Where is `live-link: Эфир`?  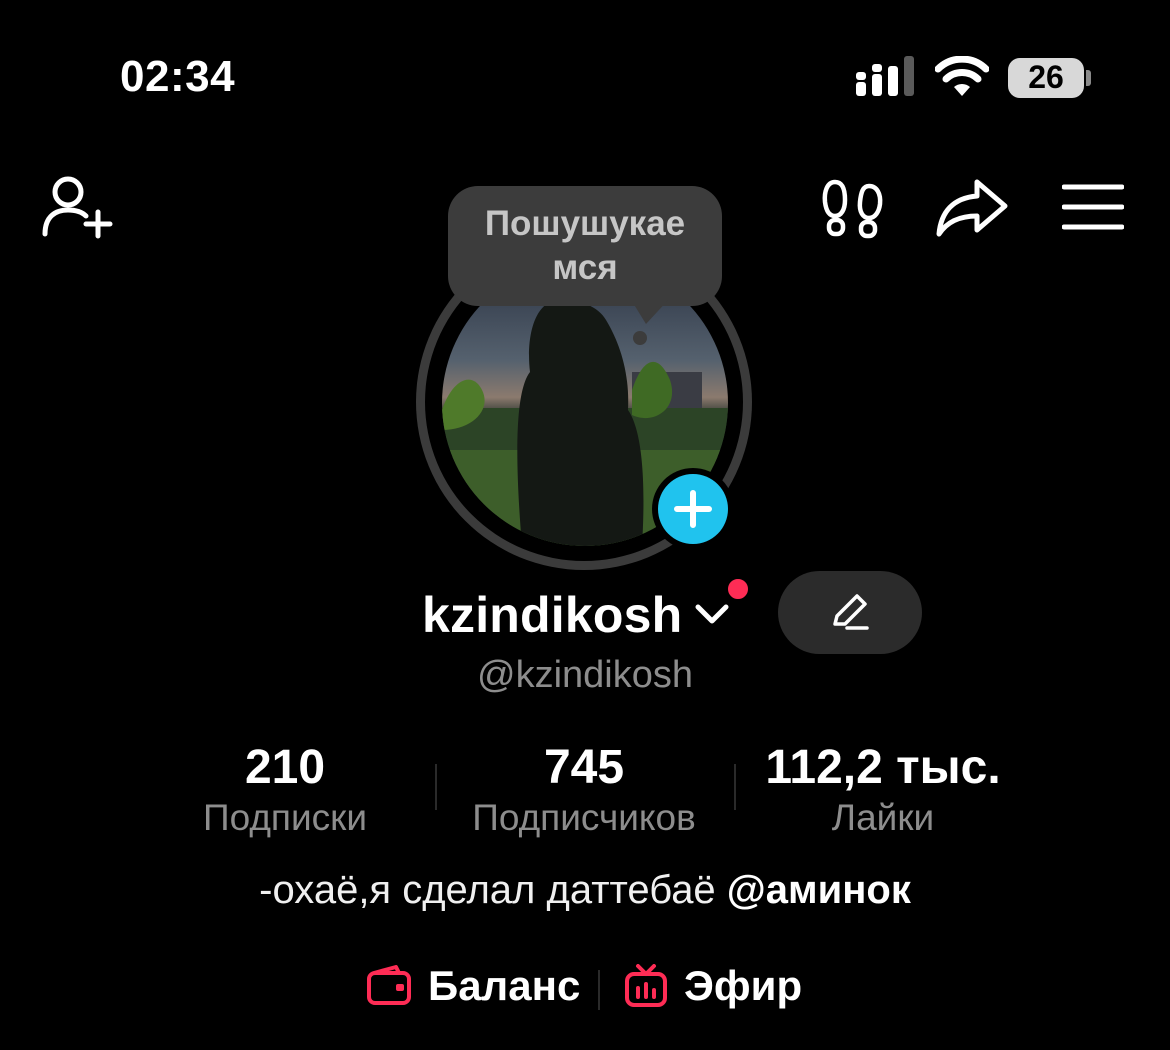 live-link: Эфир is located at coordinates (713, 986).